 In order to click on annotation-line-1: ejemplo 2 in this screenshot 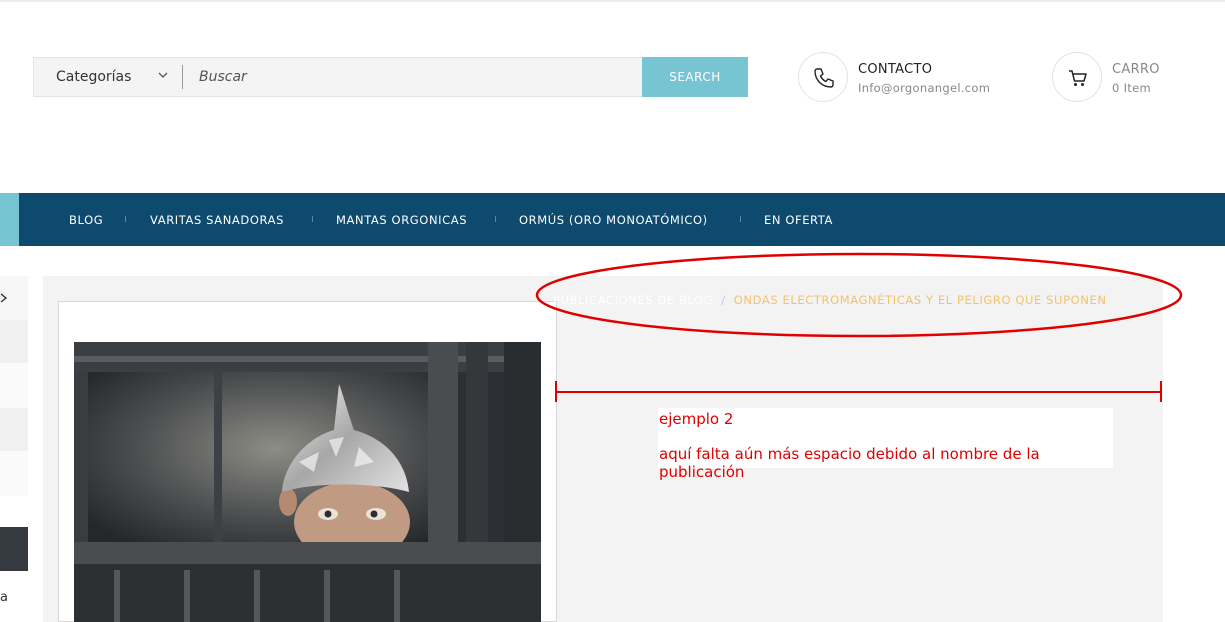, I will do `click(696, 419)`.